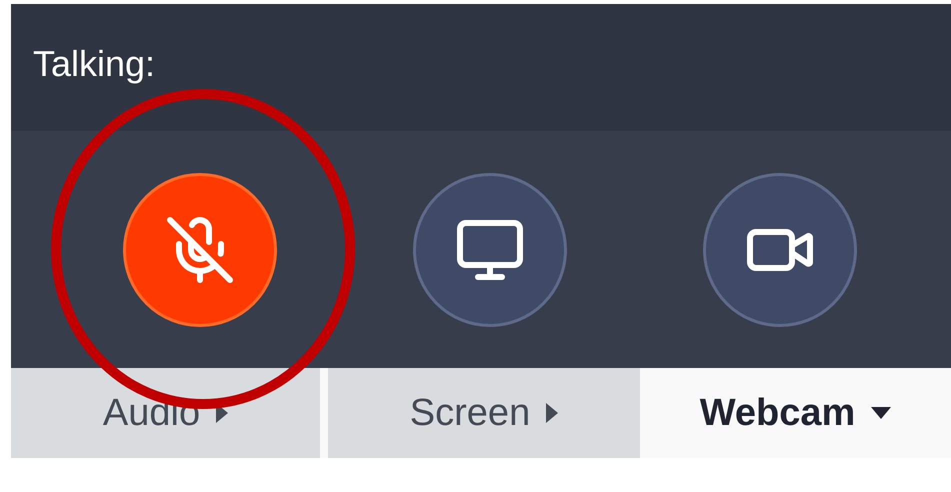  What do you see at coordinates (881, 413) in the screenshot?
I see `caret-down-icon` at bounding box center [881, 413].